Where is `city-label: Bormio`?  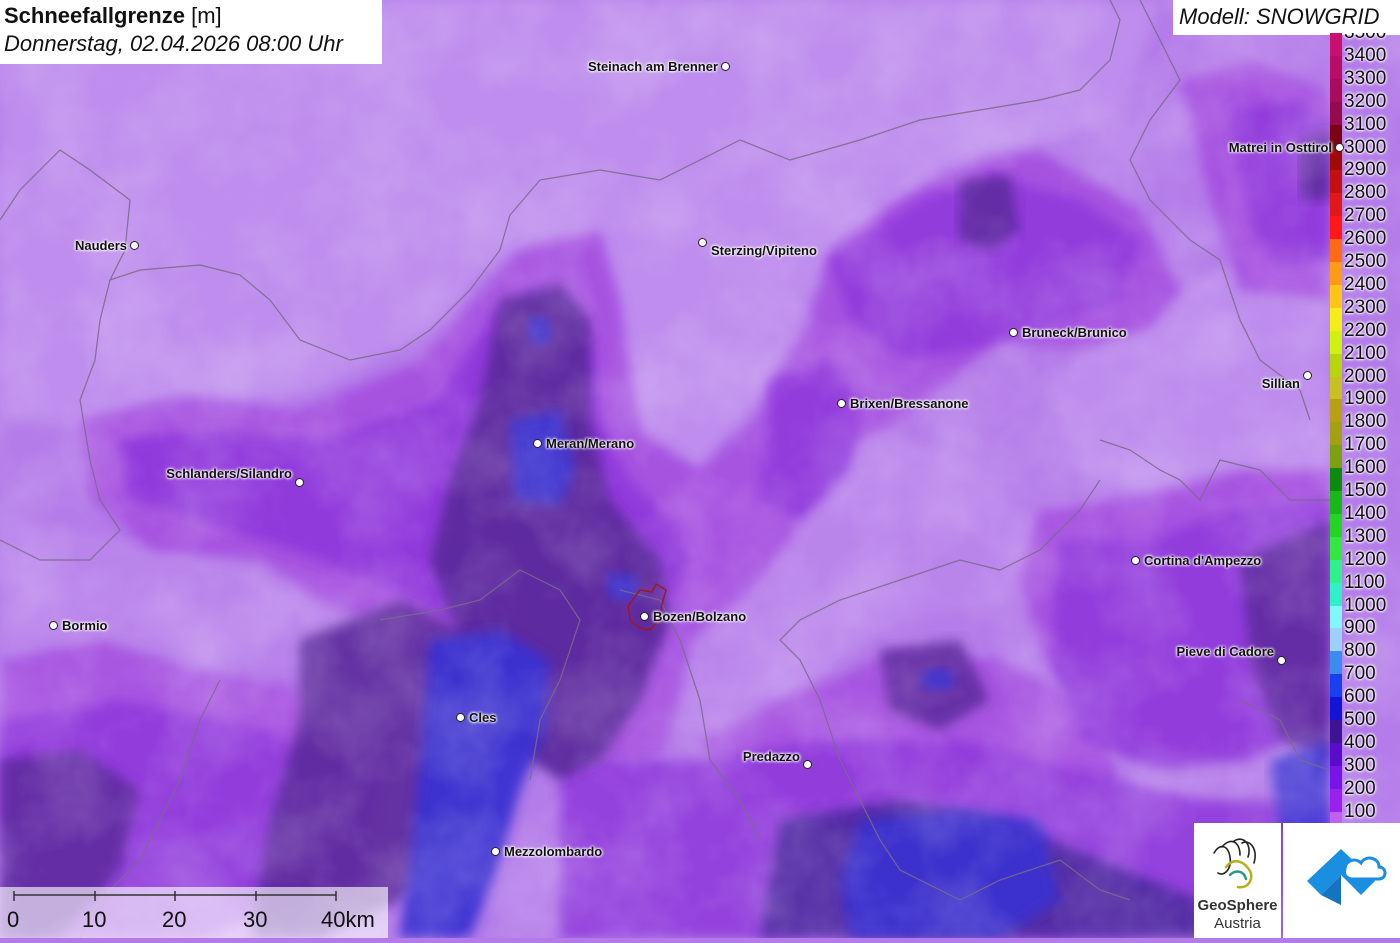
city-label: Bormio is located at coordinates (85, 625).